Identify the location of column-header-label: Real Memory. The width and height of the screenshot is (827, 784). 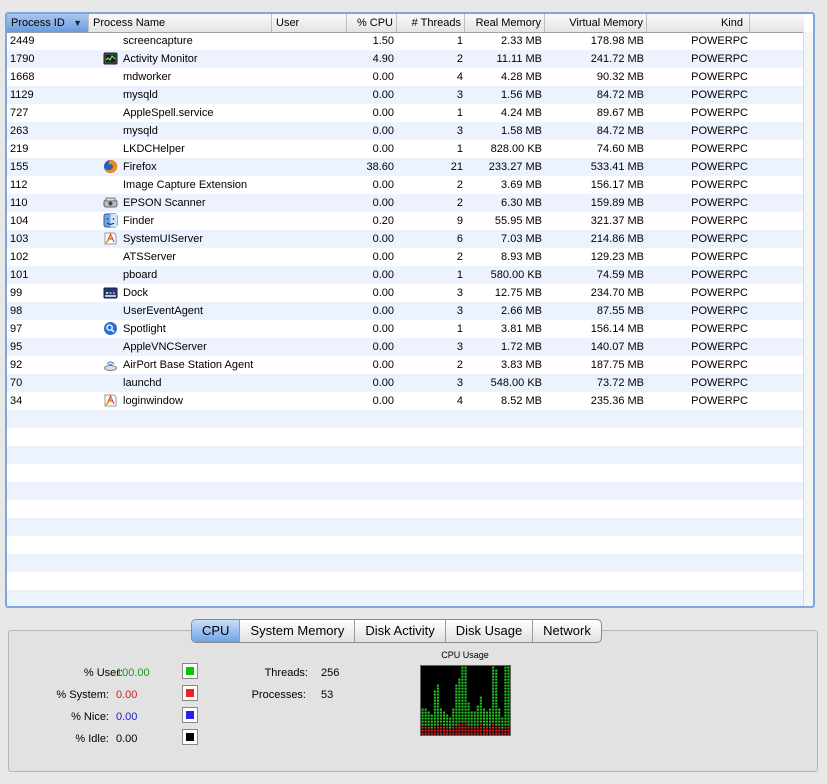
(508, 23).